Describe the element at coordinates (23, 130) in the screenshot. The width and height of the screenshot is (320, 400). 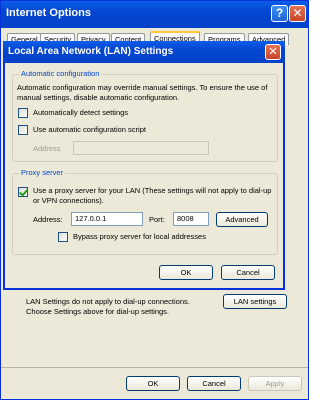
I see `use-config-script-checkbox` at that location.